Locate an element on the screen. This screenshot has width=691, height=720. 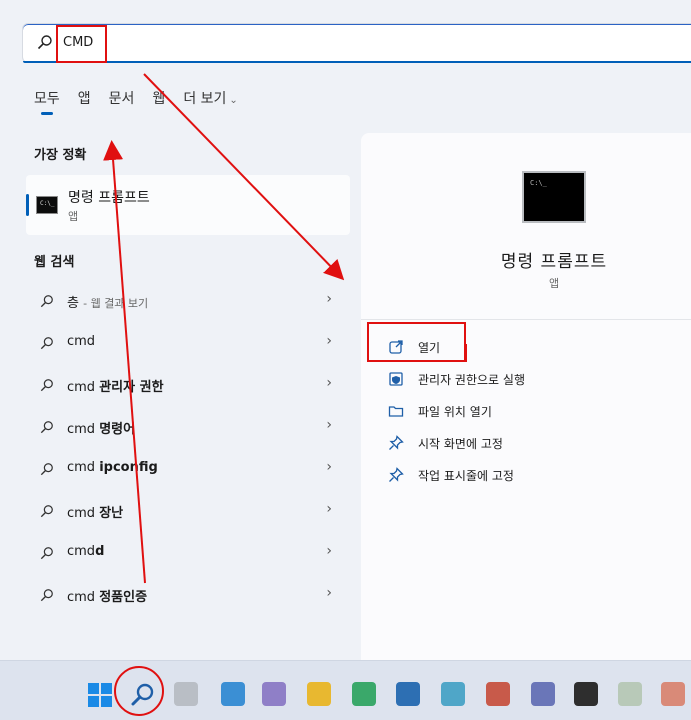
tab-label: 모두 is located at coordinates (47, 99).